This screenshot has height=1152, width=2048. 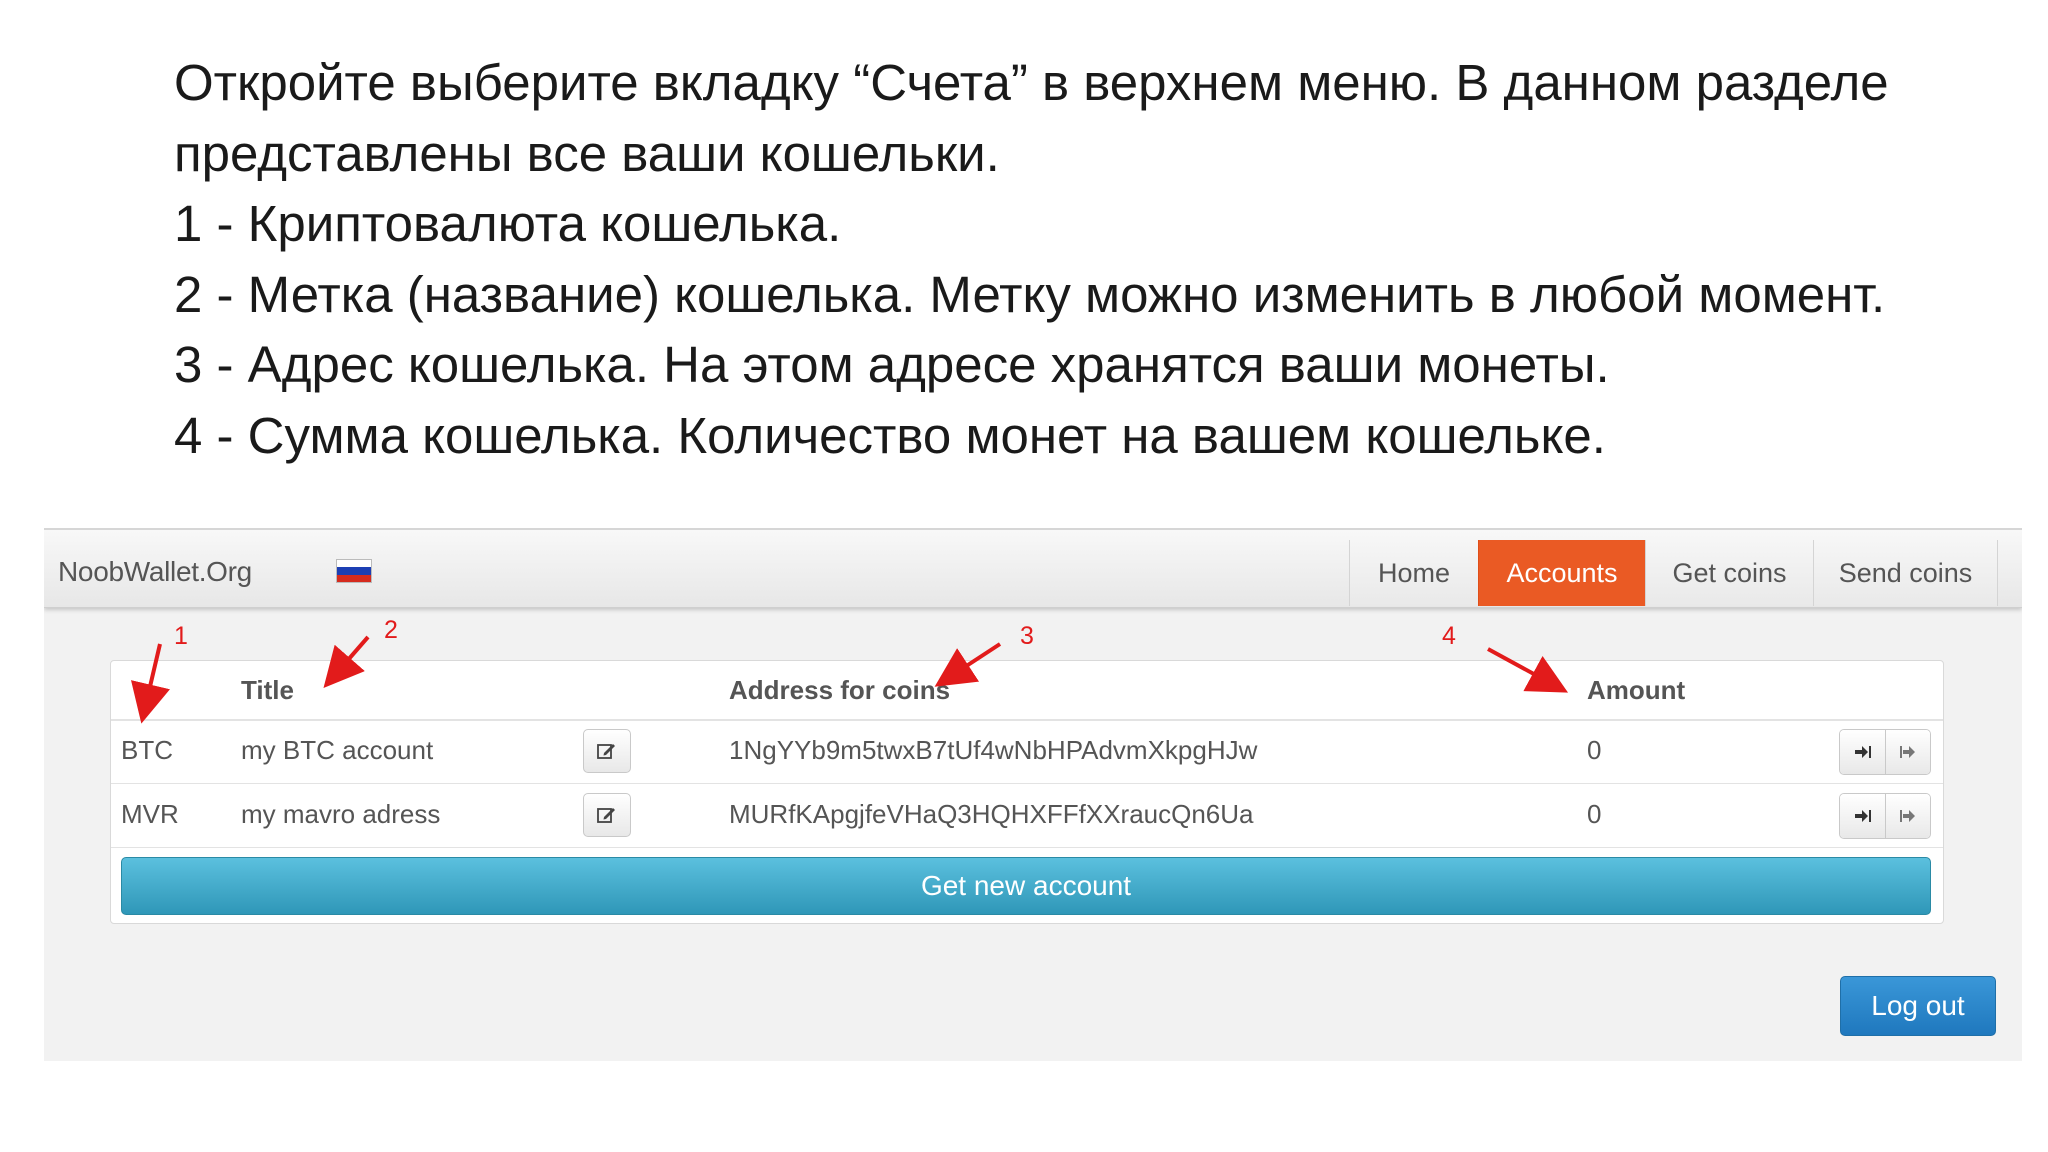 What do you see at coordinates (587, 153) in the screenshot?
I see `instruction-line: представлены все ваши кошельки.` at bounding box center [587, 153].